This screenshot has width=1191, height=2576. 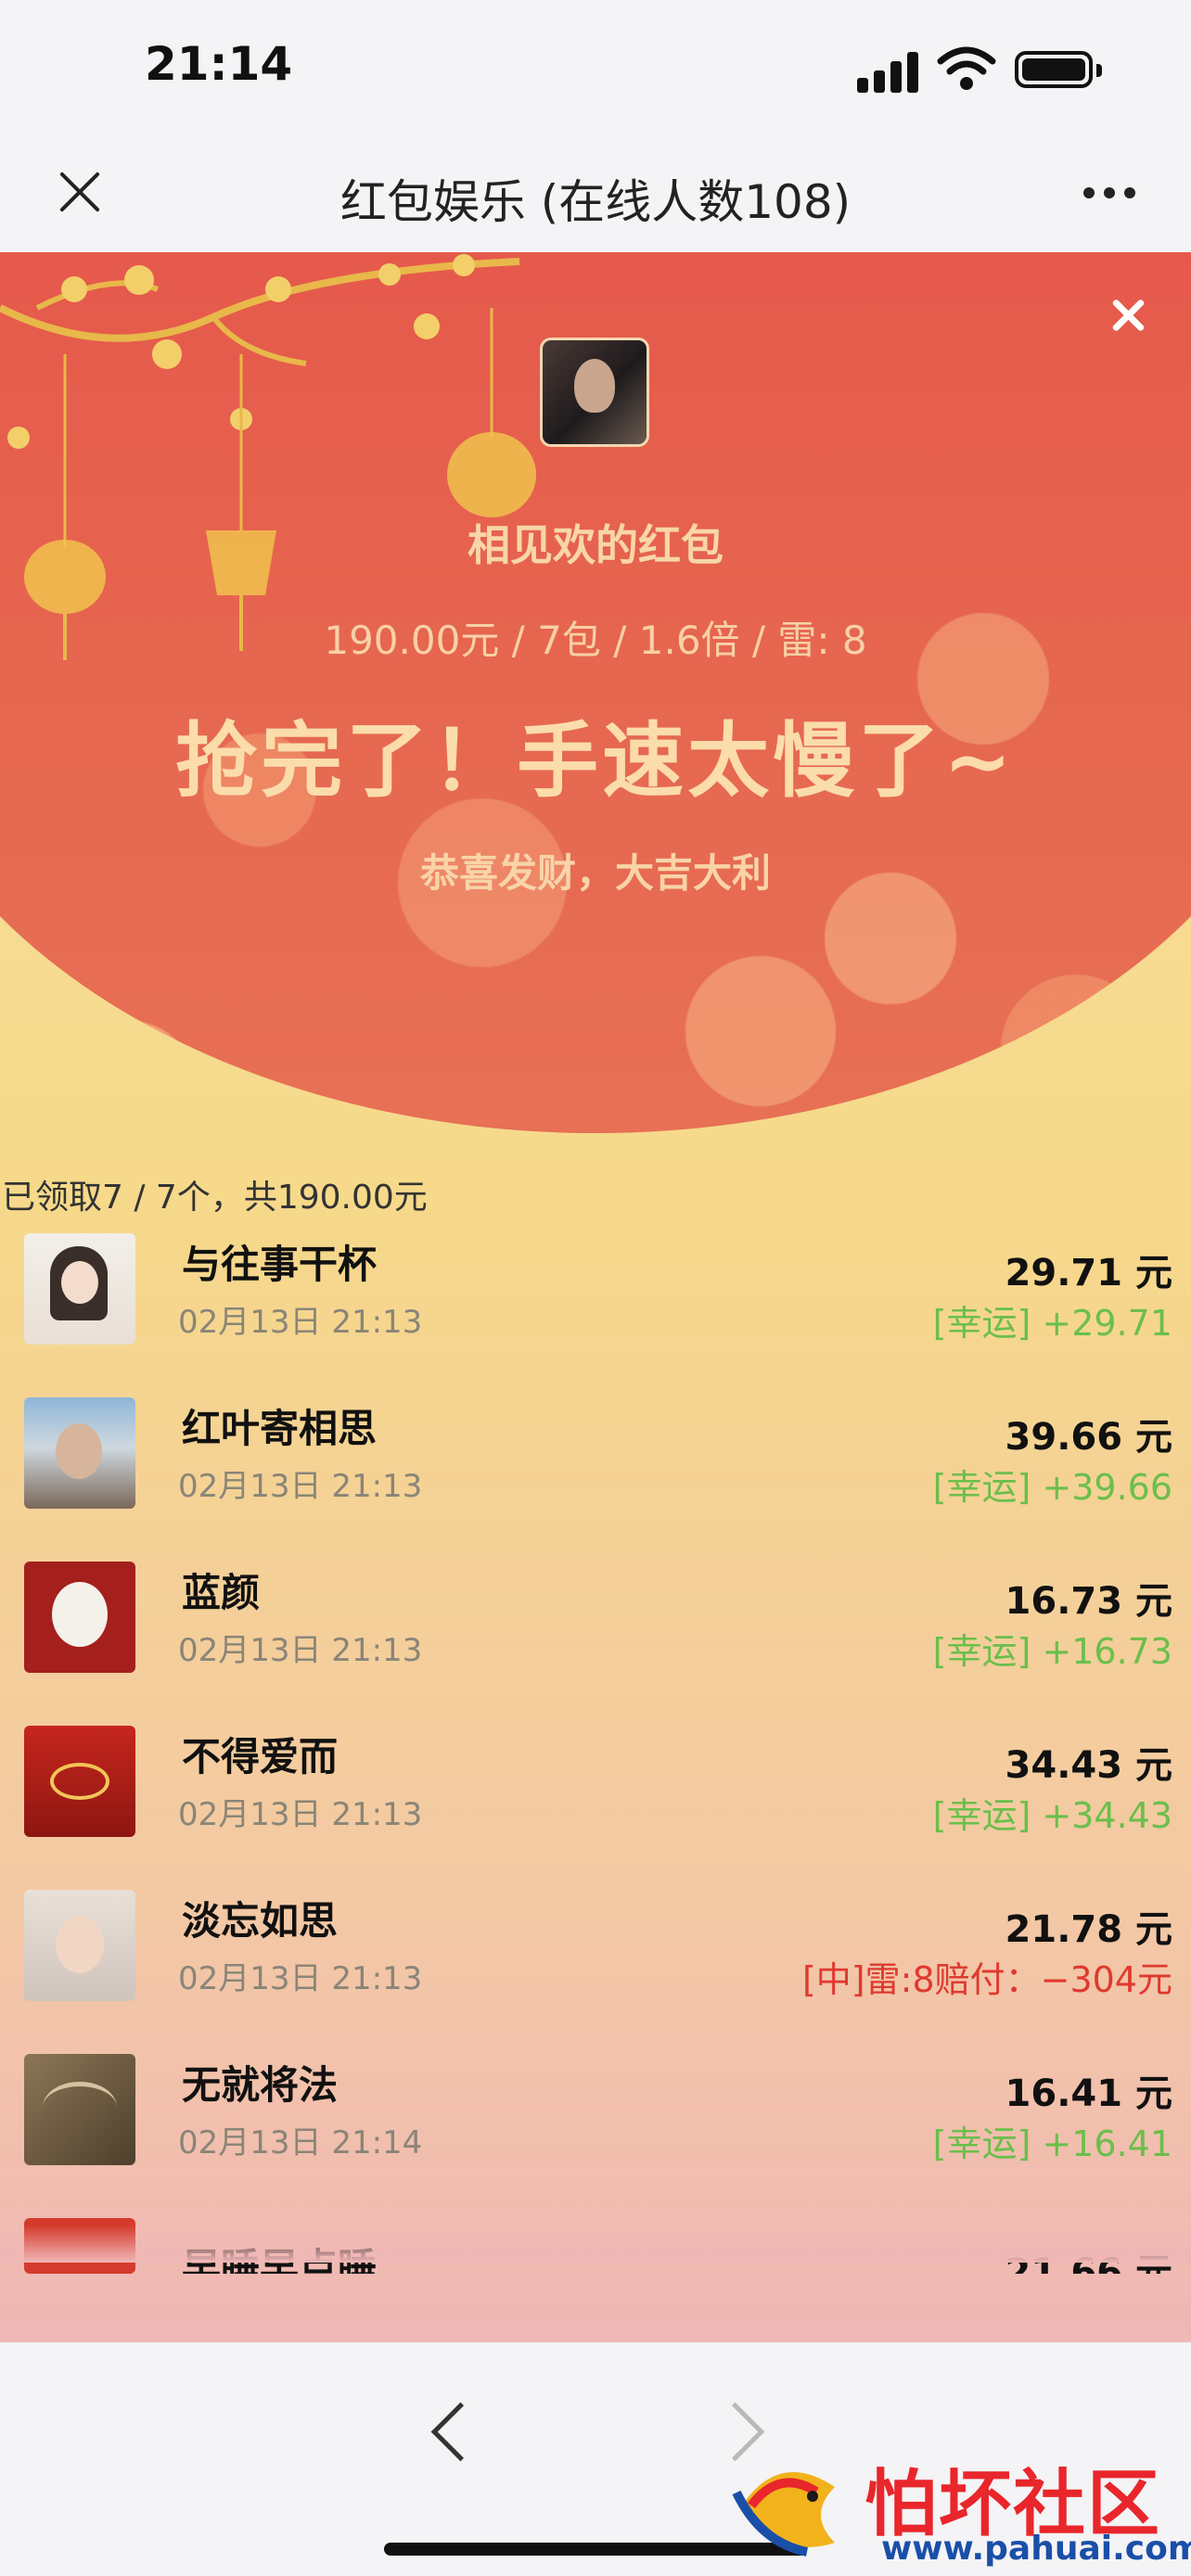 I want to click on page-title: 红包娱乐 (在线人数108), so click(x=595, y=202).